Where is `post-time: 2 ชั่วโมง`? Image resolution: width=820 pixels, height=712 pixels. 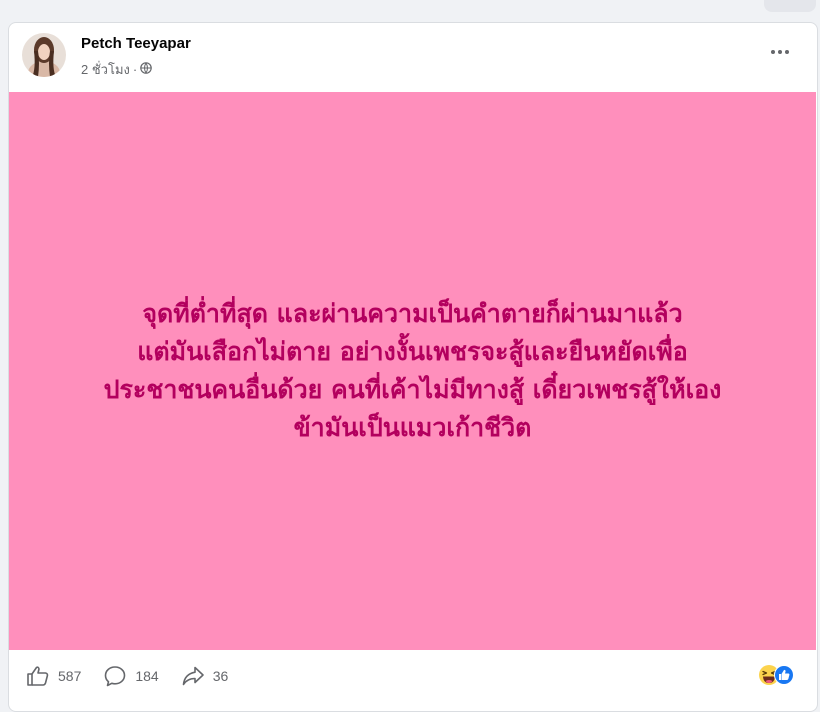 post-time: 2 ชั่วโมง is located at coordinates (105, 69).